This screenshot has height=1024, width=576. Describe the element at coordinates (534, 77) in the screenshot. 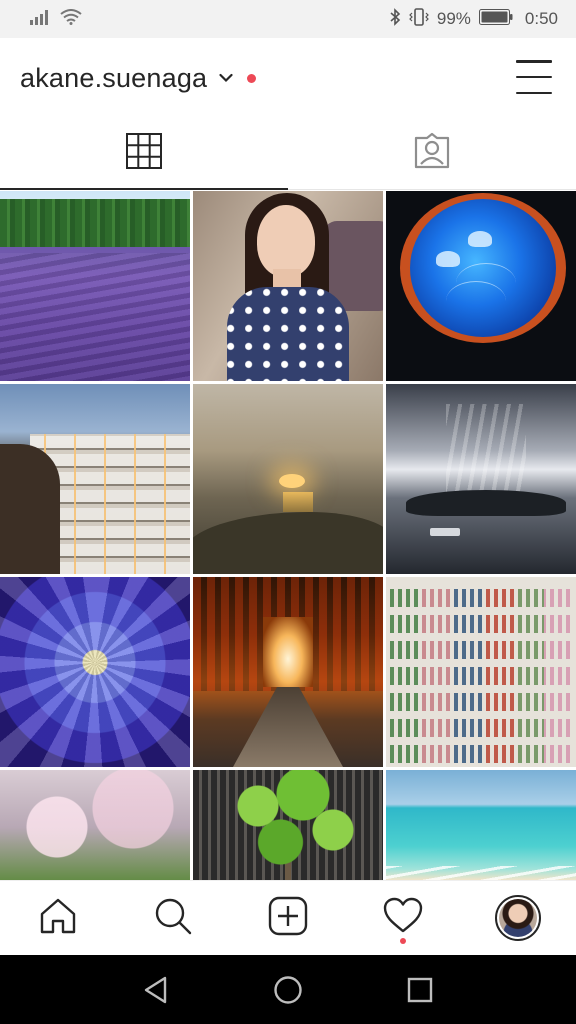

I see `menu-icon` at that location.